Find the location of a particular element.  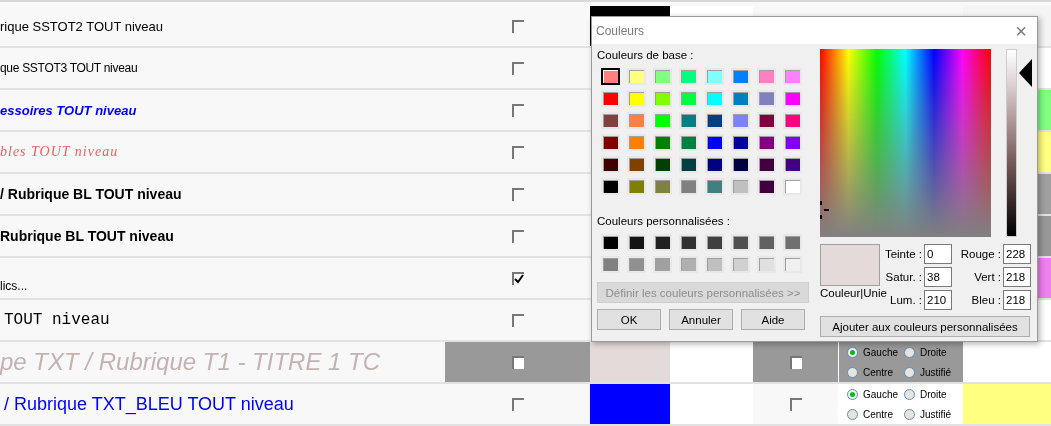

preview-label: Couleur|Unie is located at coordinates (853, 293).